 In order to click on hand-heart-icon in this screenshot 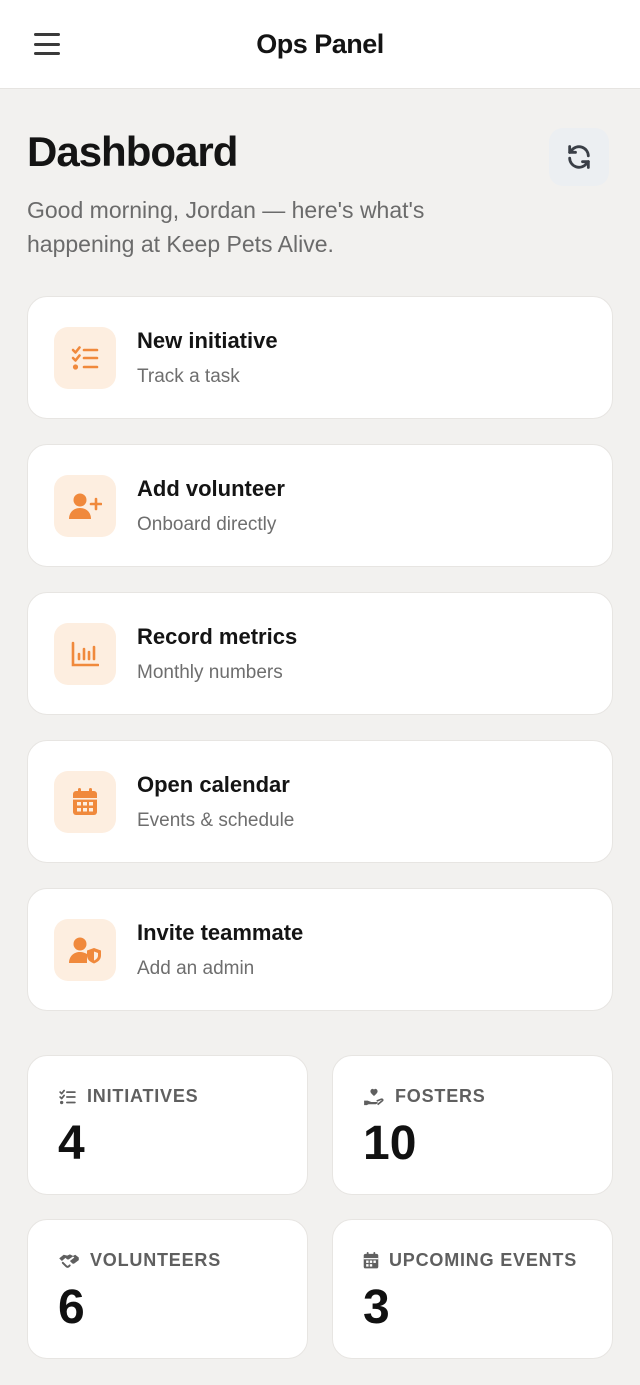, I will do `click(374, 1096)`.